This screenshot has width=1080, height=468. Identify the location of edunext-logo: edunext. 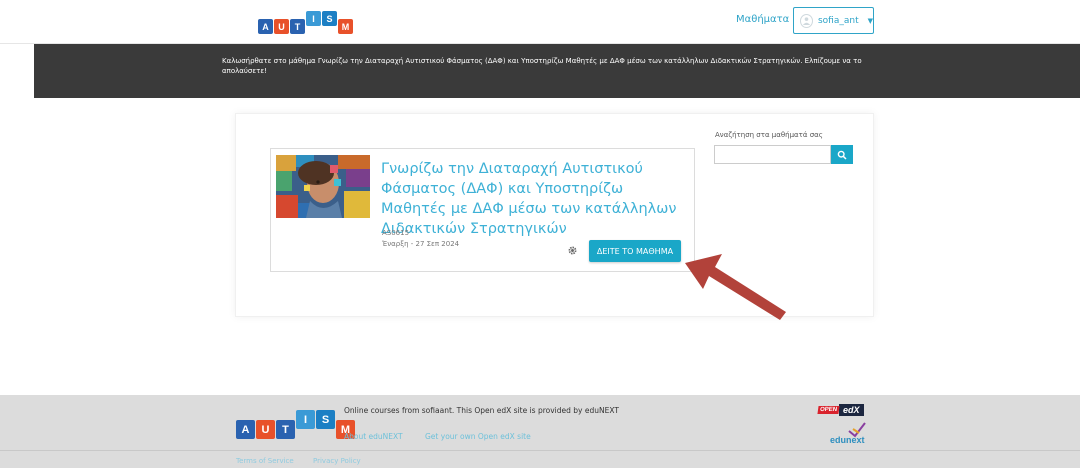
(847, 440).